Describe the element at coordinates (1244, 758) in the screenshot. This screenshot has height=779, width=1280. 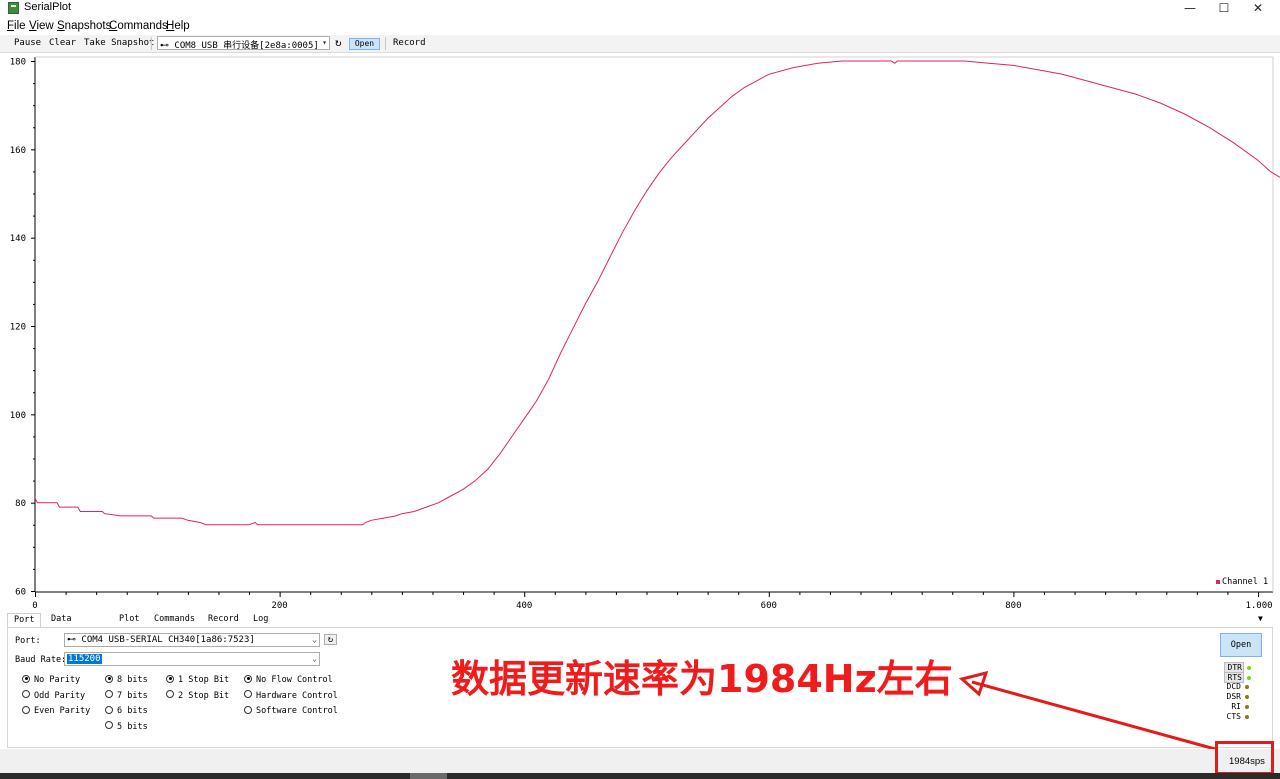
I see `sps-highlight-box` at that location.